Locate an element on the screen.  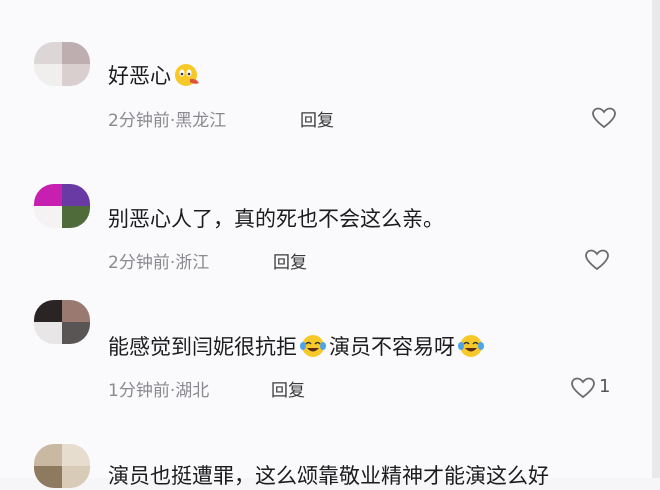
comment-meta: 1分钟前·湖北 is located at coordinates (158, 388).